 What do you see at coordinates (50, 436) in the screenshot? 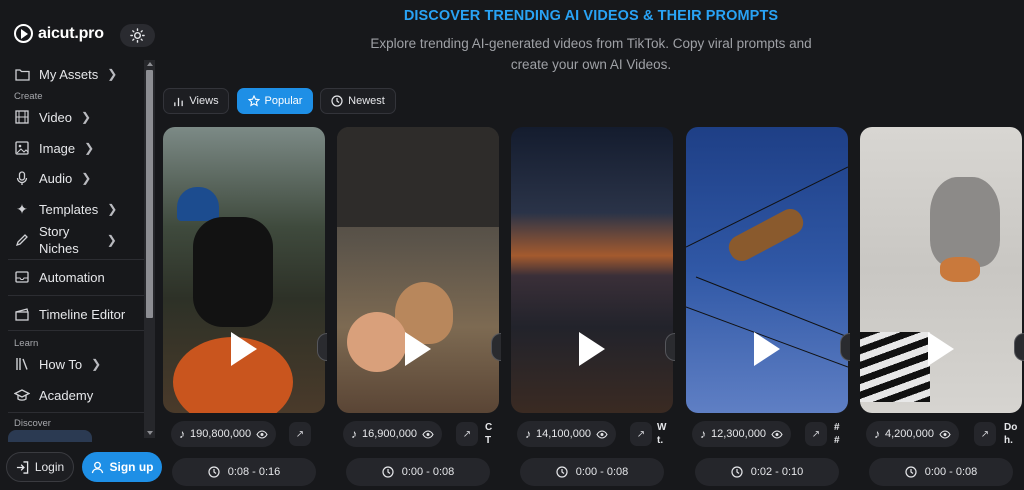
I see `sidebar-item-discover-active` at bounding box center [50, 436].